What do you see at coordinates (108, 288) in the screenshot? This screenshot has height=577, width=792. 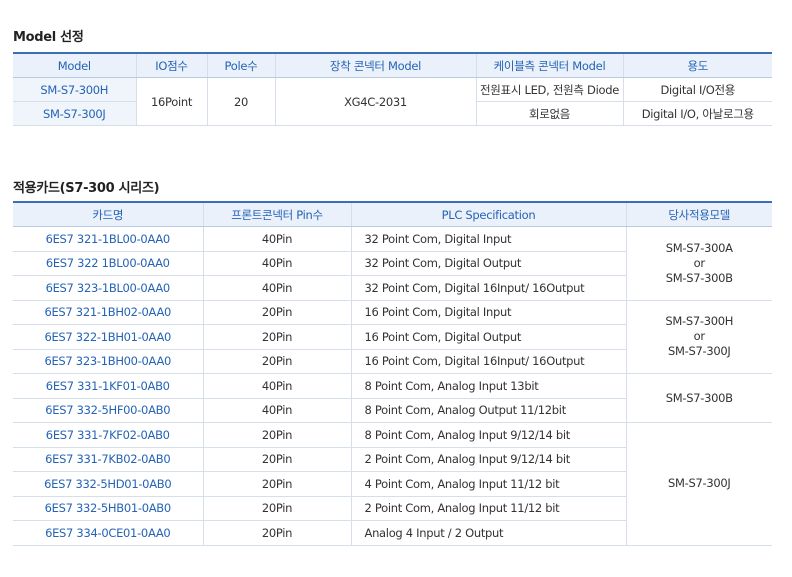 I see `card-name-cell: 6ES7 323-1BL00-0AA0` at bounding box center [108, 288].